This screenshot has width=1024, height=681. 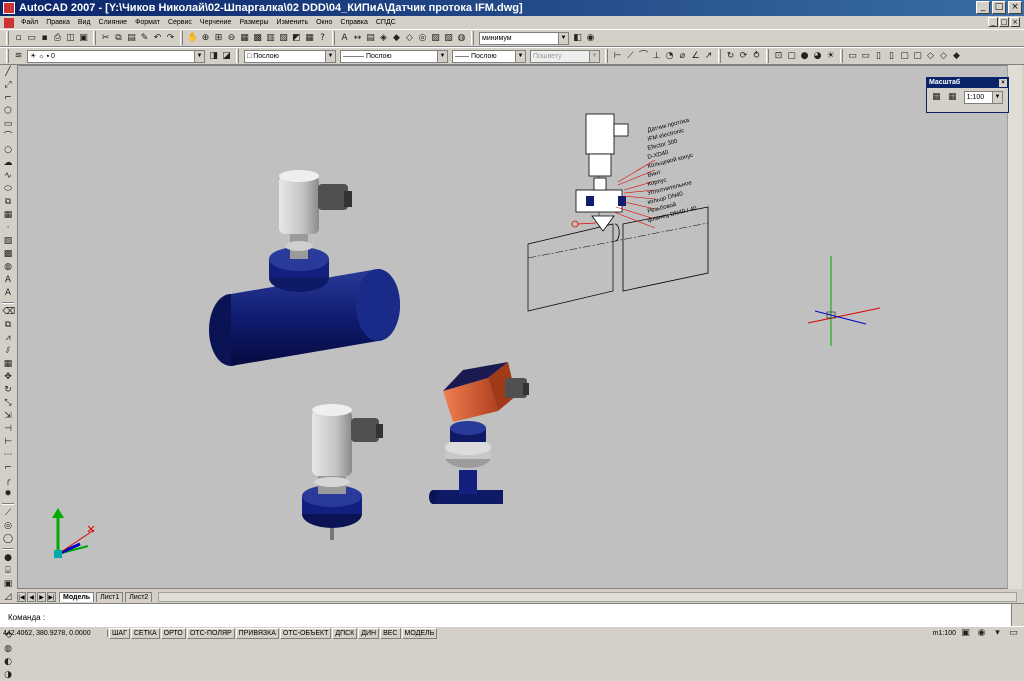 What do you see at coordinates (8, 571) in the screenshot?
I see `cylinder-tool-icon: ⌸` at bounding box center [8, 571].